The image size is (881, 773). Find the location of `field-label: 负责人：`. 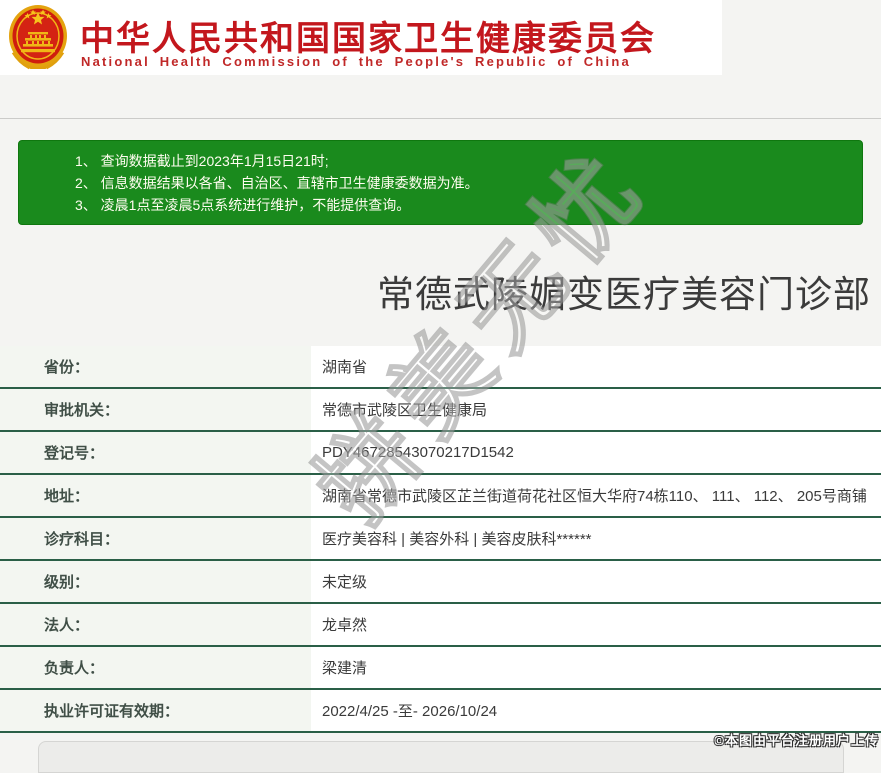

field-label: 负责人： is located at coordinates (155, 667).